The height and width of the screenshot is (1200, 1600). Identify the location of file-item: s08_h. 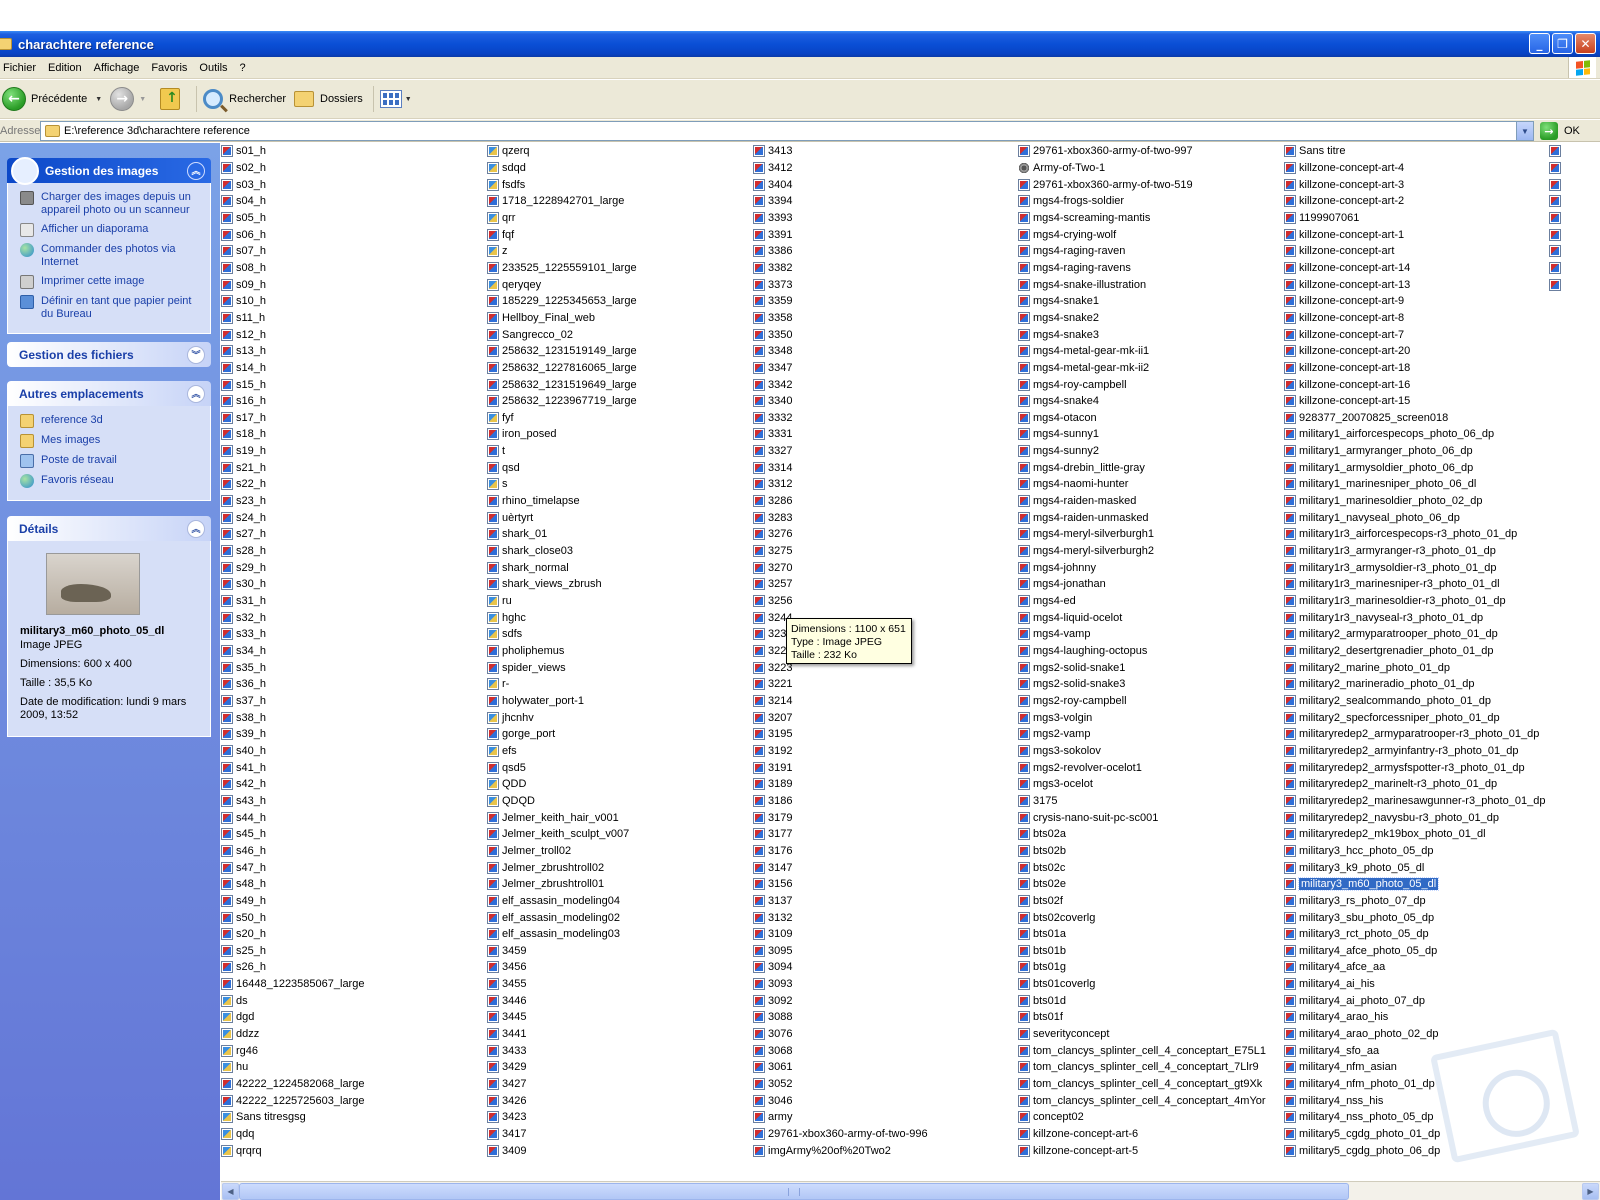
(292, 268).